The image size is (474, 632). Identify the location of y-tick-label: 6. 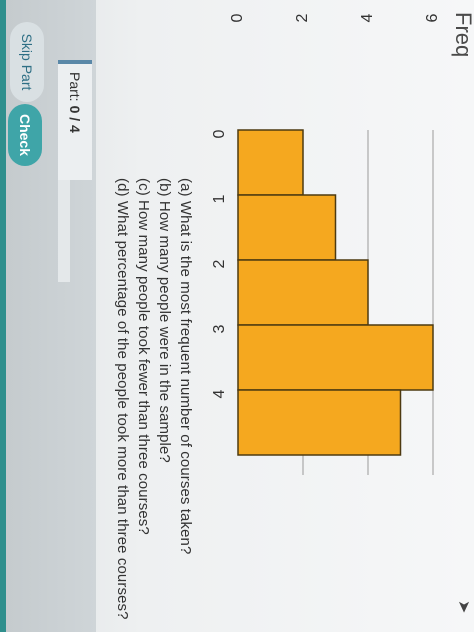
(432, 17).